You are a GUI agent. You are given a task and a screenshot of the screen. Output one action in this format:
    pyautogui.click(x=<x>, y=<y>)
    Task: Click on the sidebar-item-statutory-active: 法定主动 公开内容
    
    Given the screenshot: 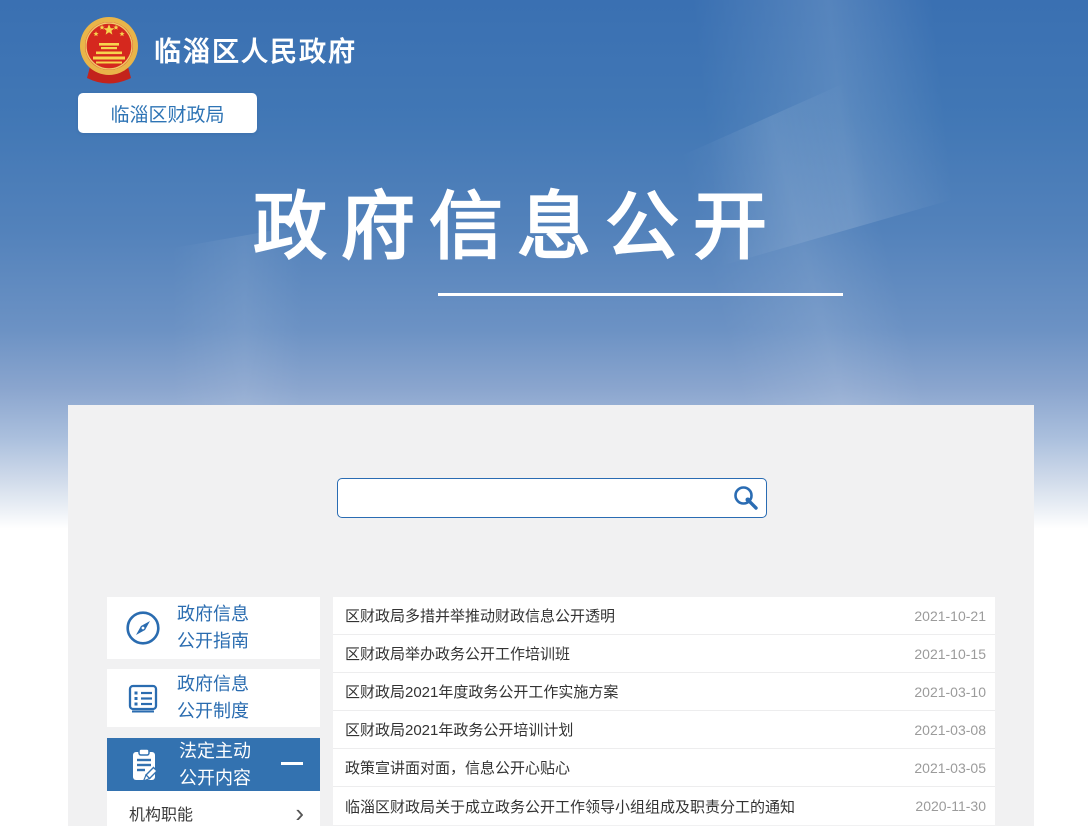 What is the action you would take?
    pyautogui.click(x=213, y=764)
    